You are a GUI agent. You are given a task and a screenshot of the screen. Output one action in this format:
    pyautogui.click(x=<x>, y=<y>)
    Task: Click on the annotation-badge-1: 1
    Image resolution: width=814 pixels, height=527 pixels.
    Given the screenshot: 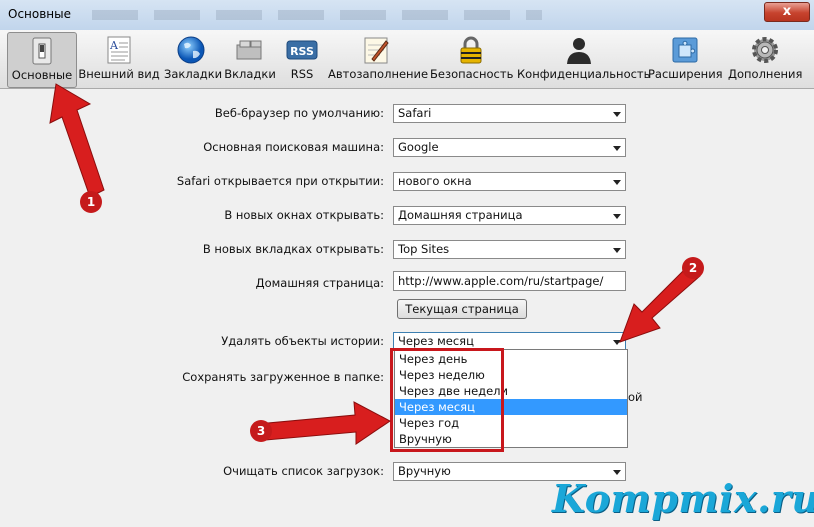 What is the action you would take?
    pyautogui.click(x=91, y=202)
    